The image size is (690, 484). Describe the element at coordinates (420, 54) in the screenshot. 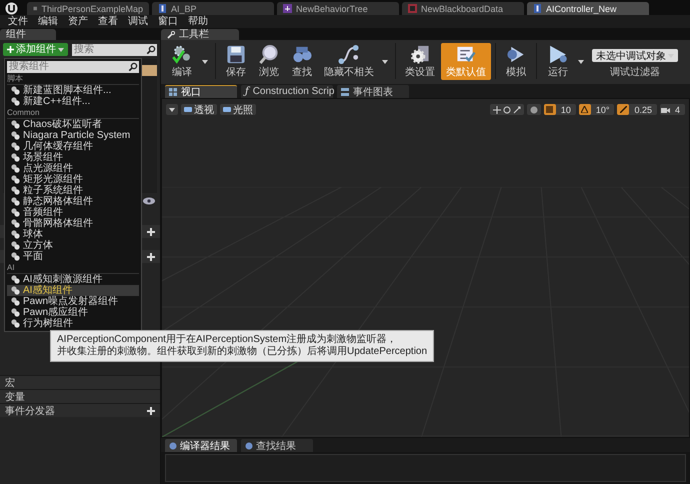

I see `gear-icon` at that location.